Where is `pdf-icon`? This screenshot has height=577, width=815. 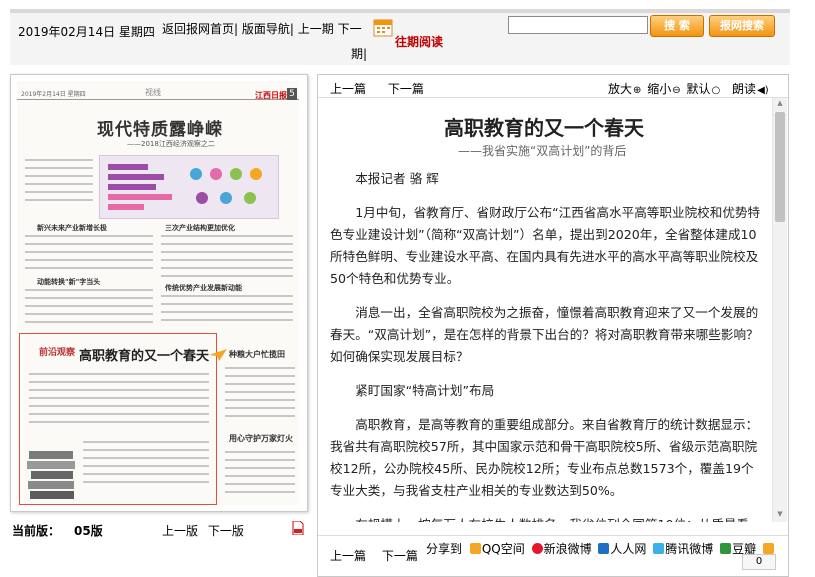
pdf-icon is located at coordinates (298, 528).